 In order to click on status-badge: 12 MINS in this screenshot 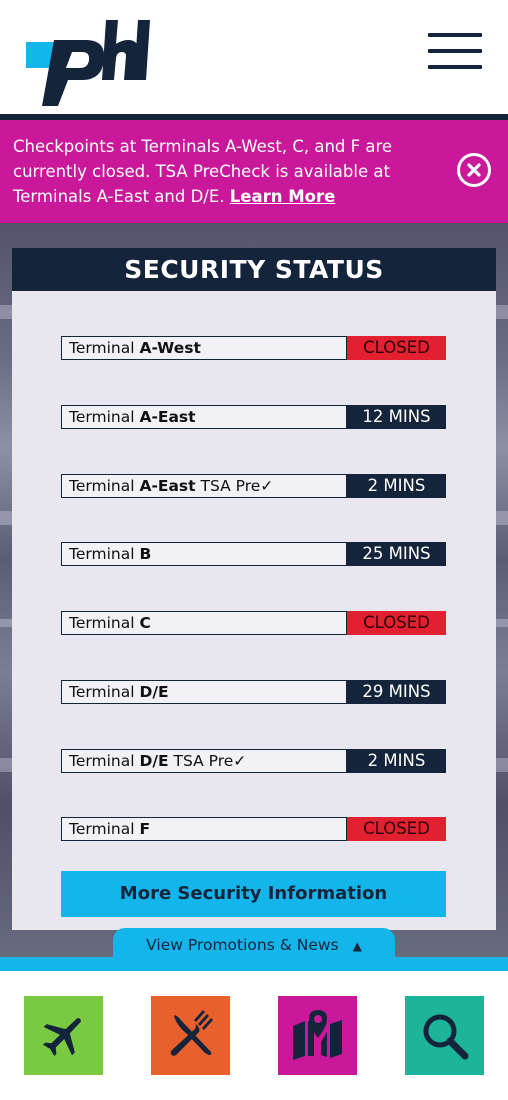, I will do `click(396, 417)`.